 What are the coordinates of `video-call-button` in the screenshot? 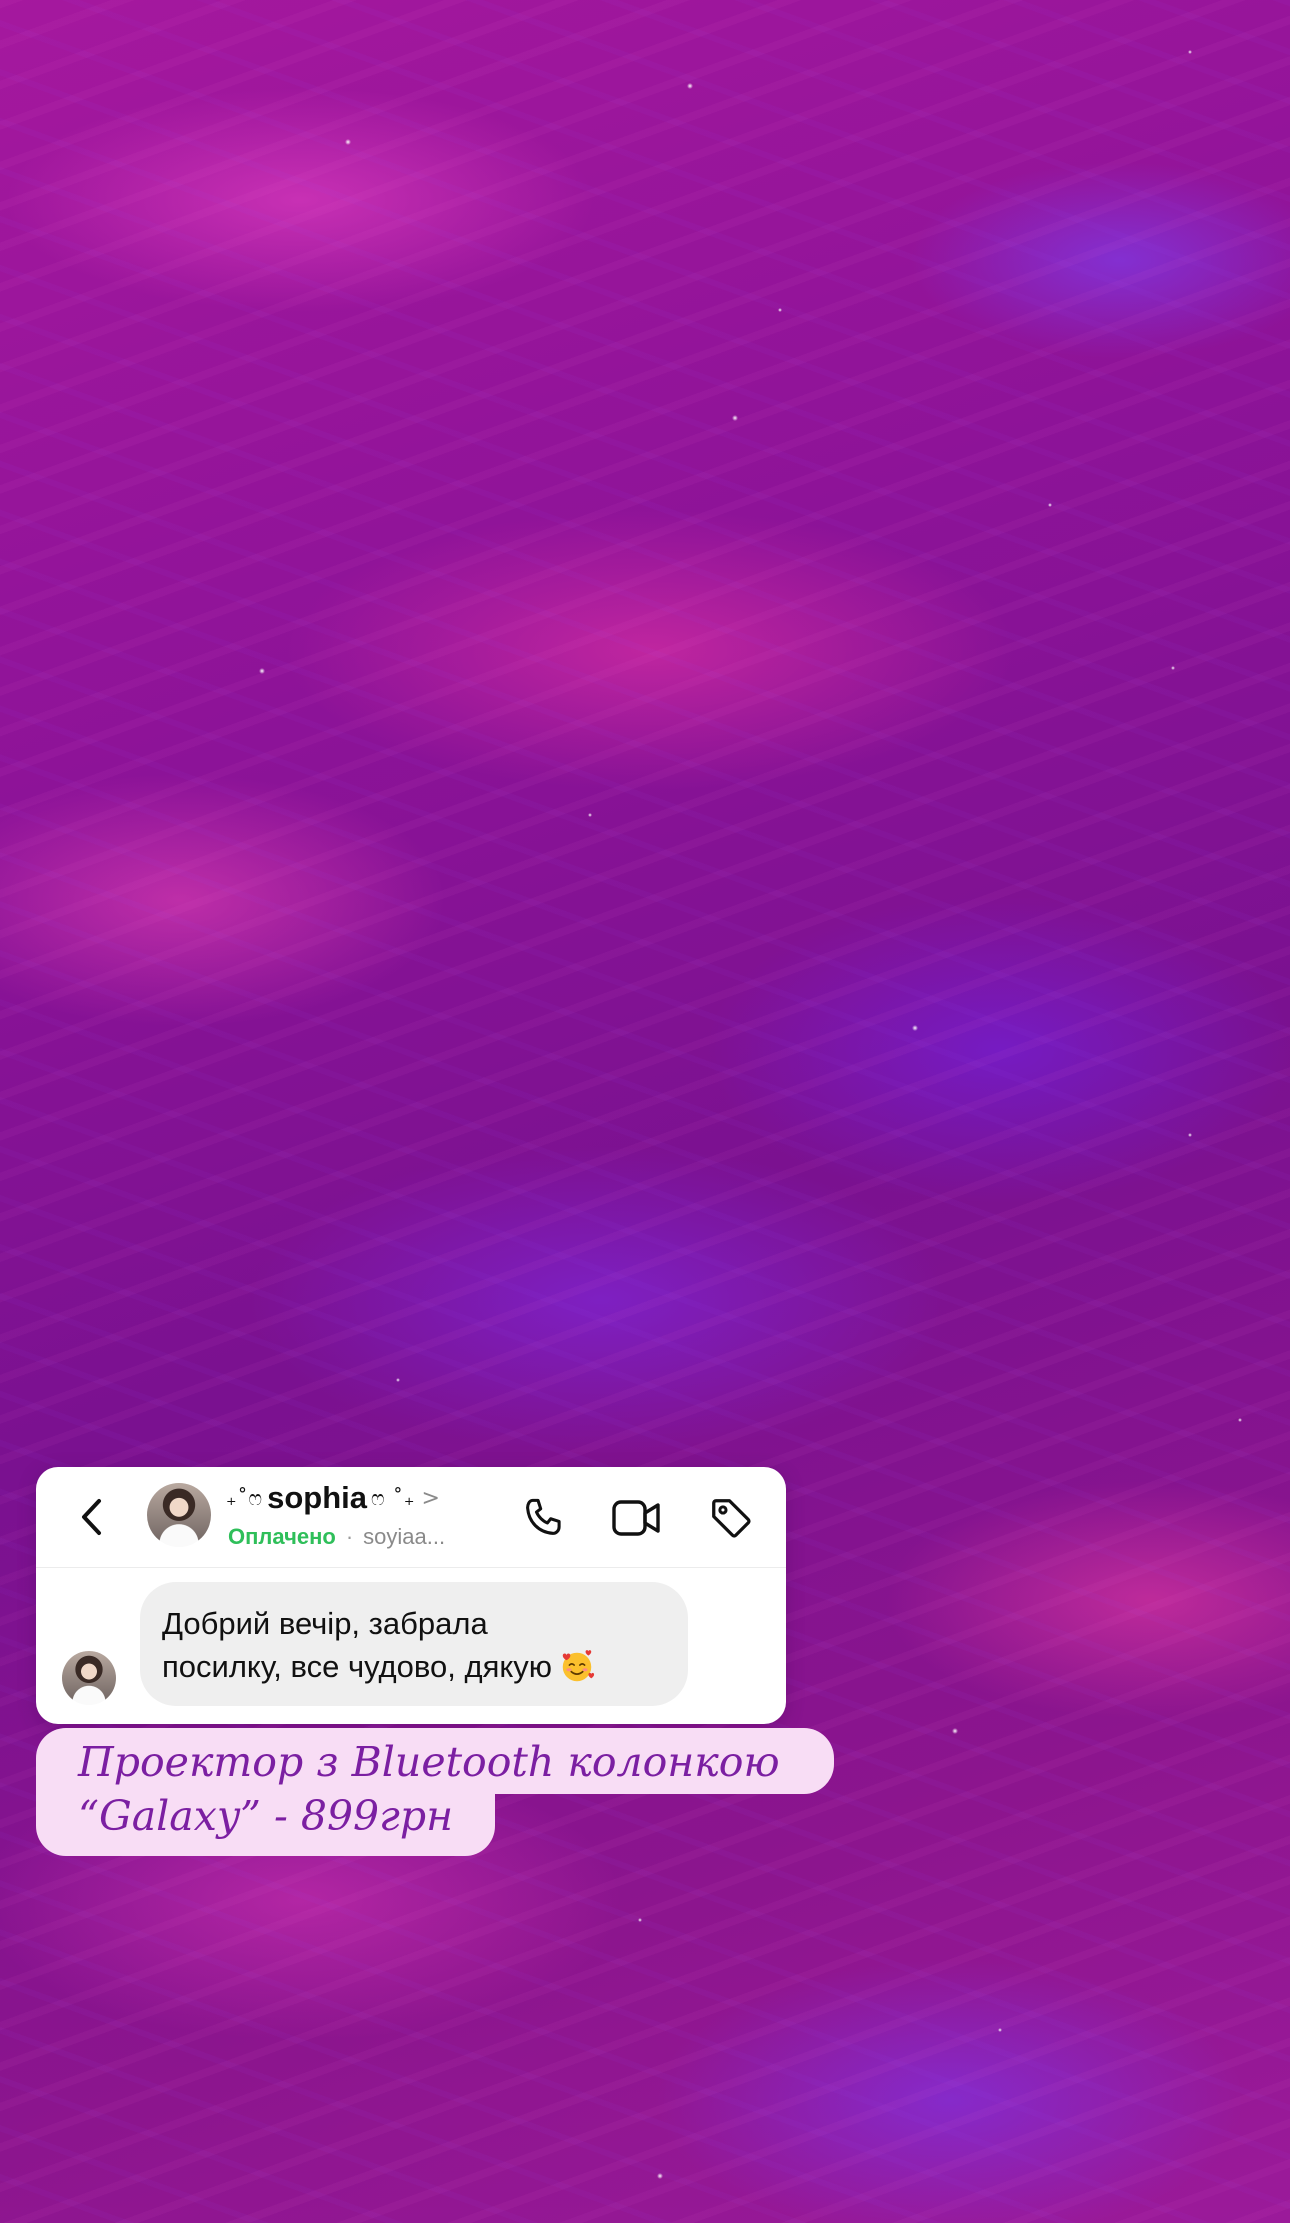 It's located at (637, 1518).